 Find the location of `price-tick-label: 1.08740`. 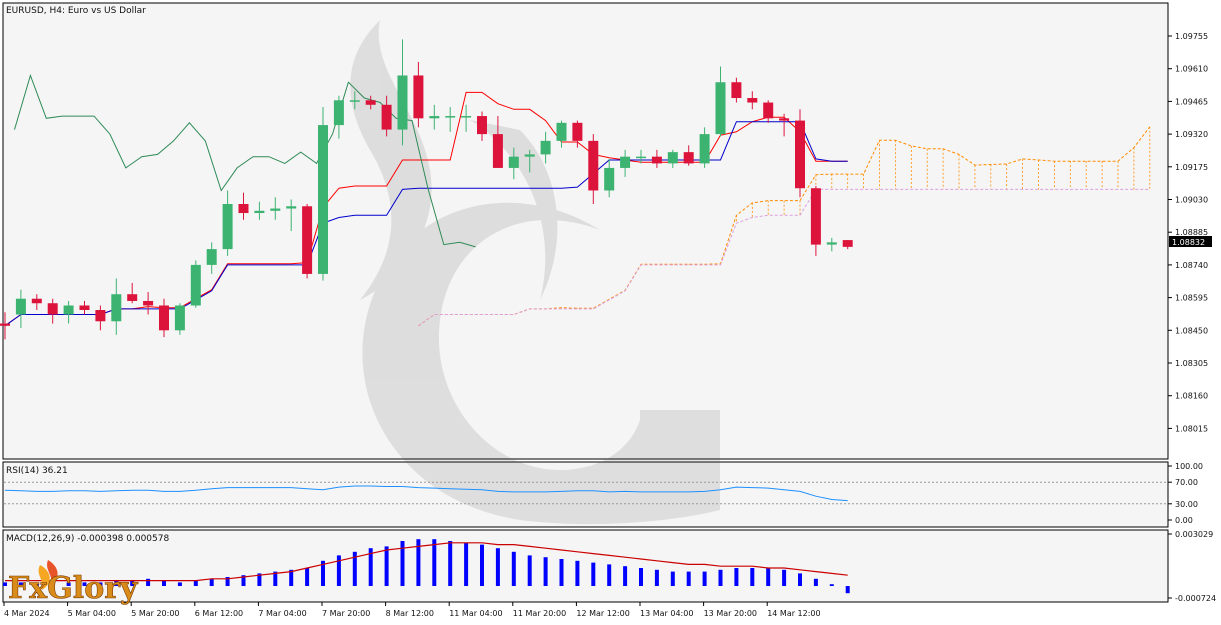

price-tick-label: 1.08740 is located at coordinates (1191, 265).